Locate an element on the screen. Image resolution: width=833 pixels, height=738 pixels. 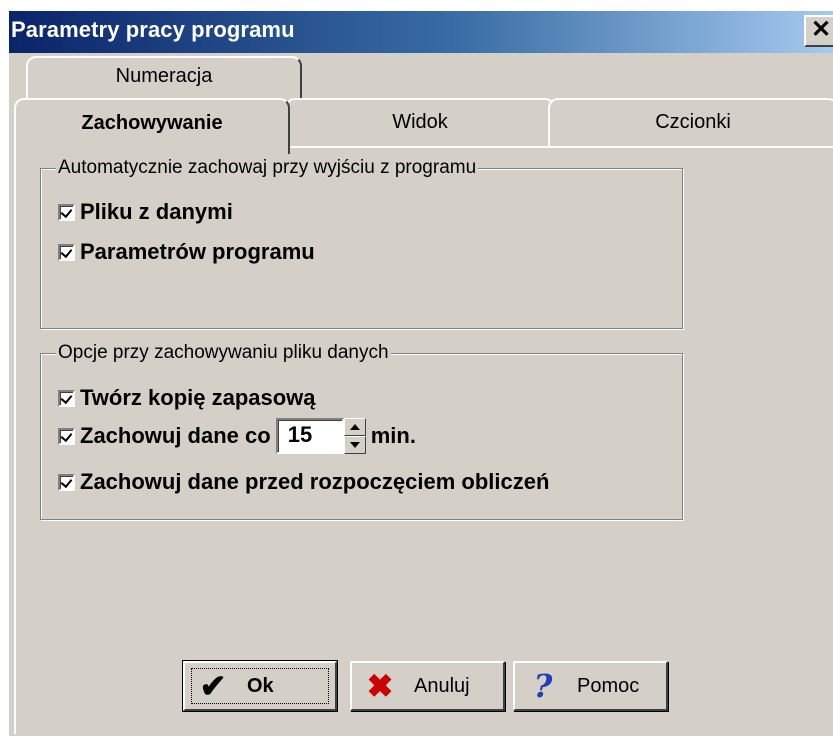
cancel-button: ✖ Anuluj is located at coordinates (427, 686).